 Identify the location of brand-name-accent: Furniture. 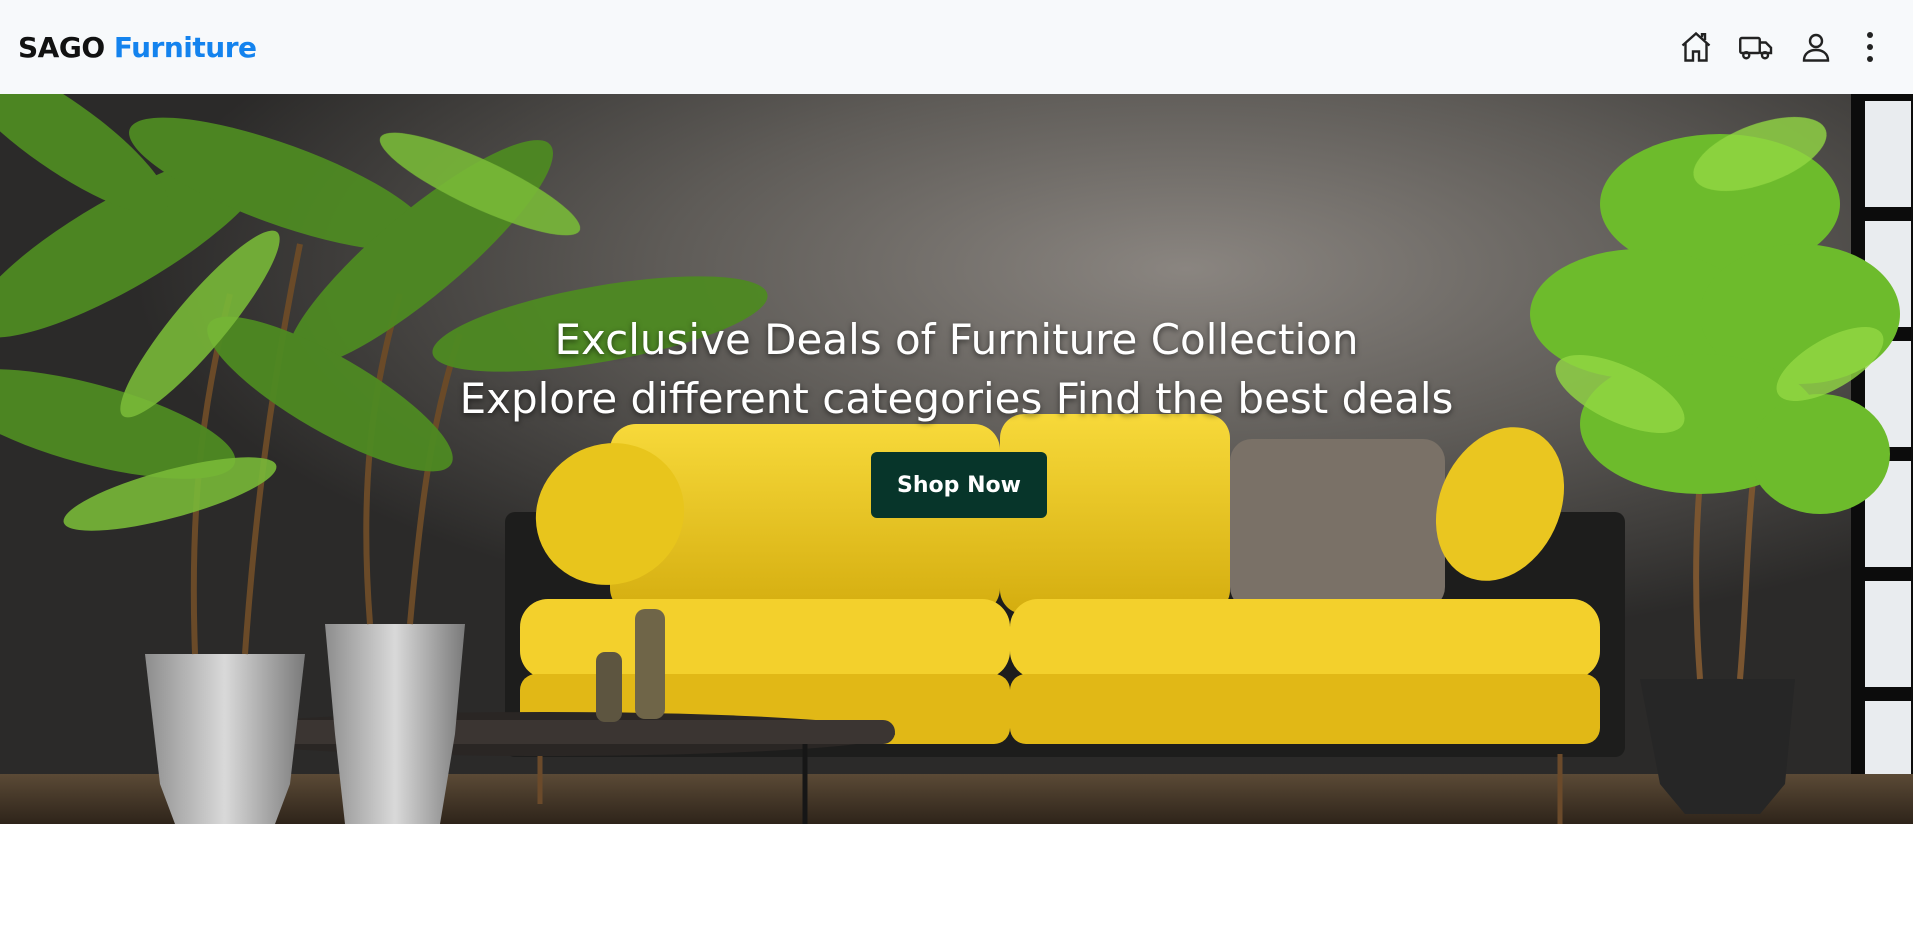
(185, 47).